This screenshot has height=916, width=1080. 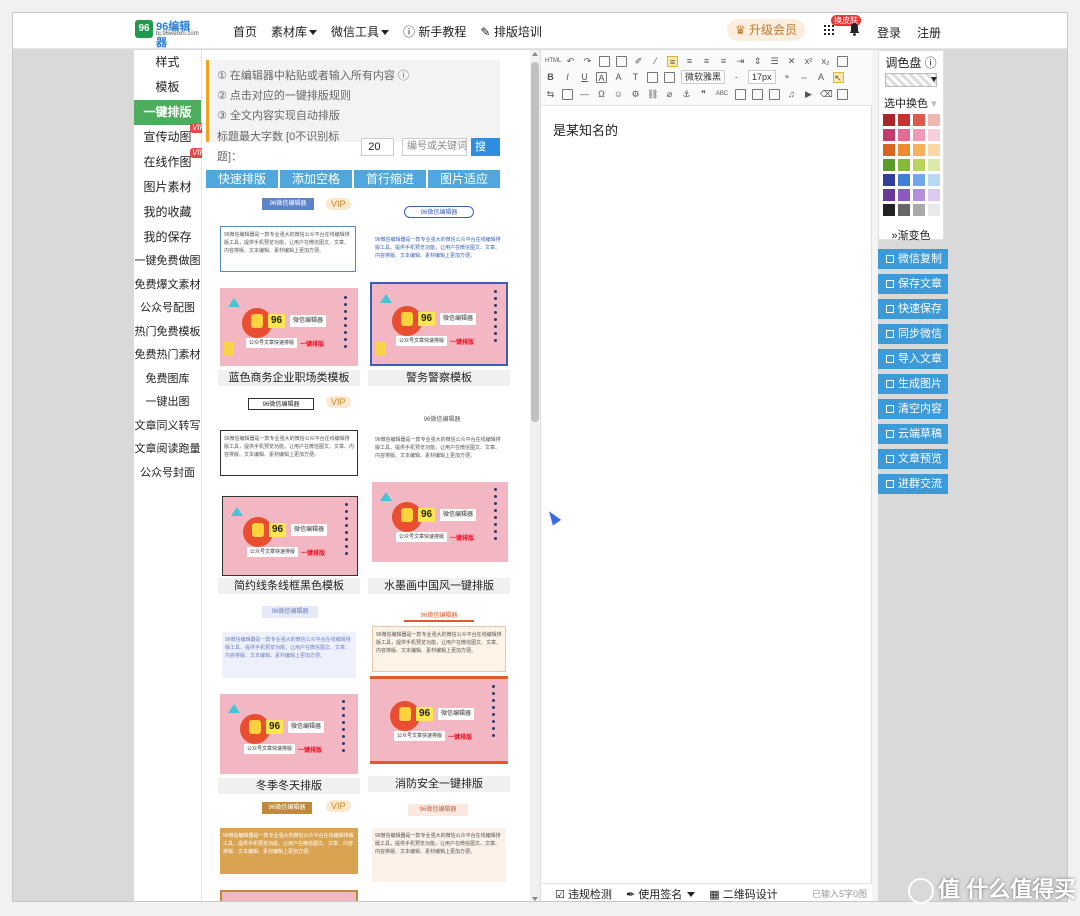 I want to click on anchor-icon: ⚓, so click(x=686, y=94).